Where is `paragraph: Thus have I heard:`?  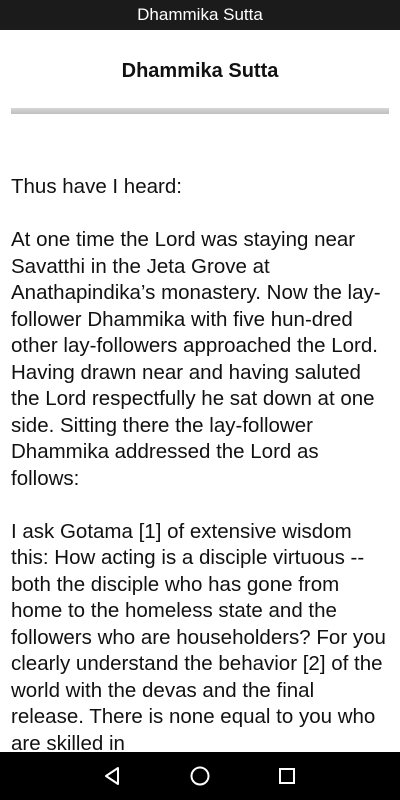
paragraph: Thus have I heard: is located at coordinates (96, 186).